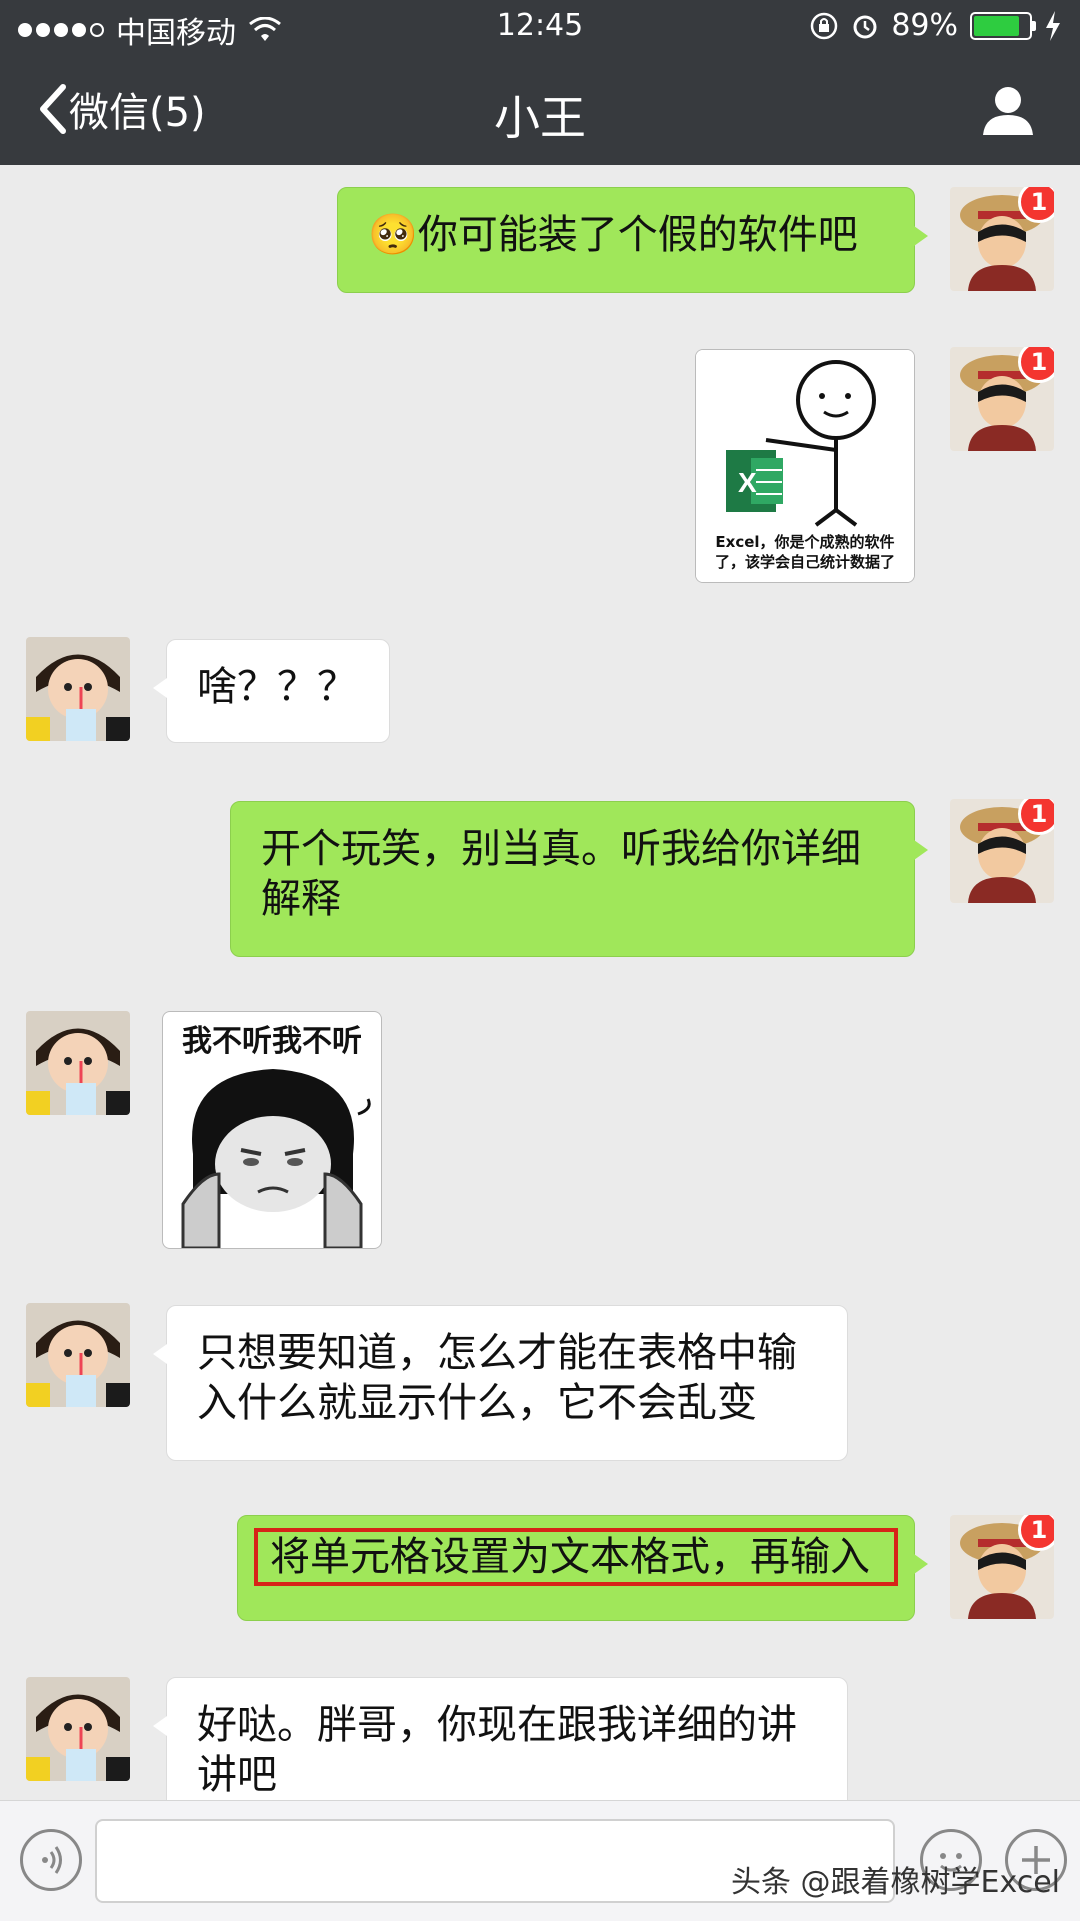  What do you see at coordinates (895, 1882) in the screenshot?
I see `watermark: 头条 @跟着橡树学Excel` at bounding box center [895, 1882].